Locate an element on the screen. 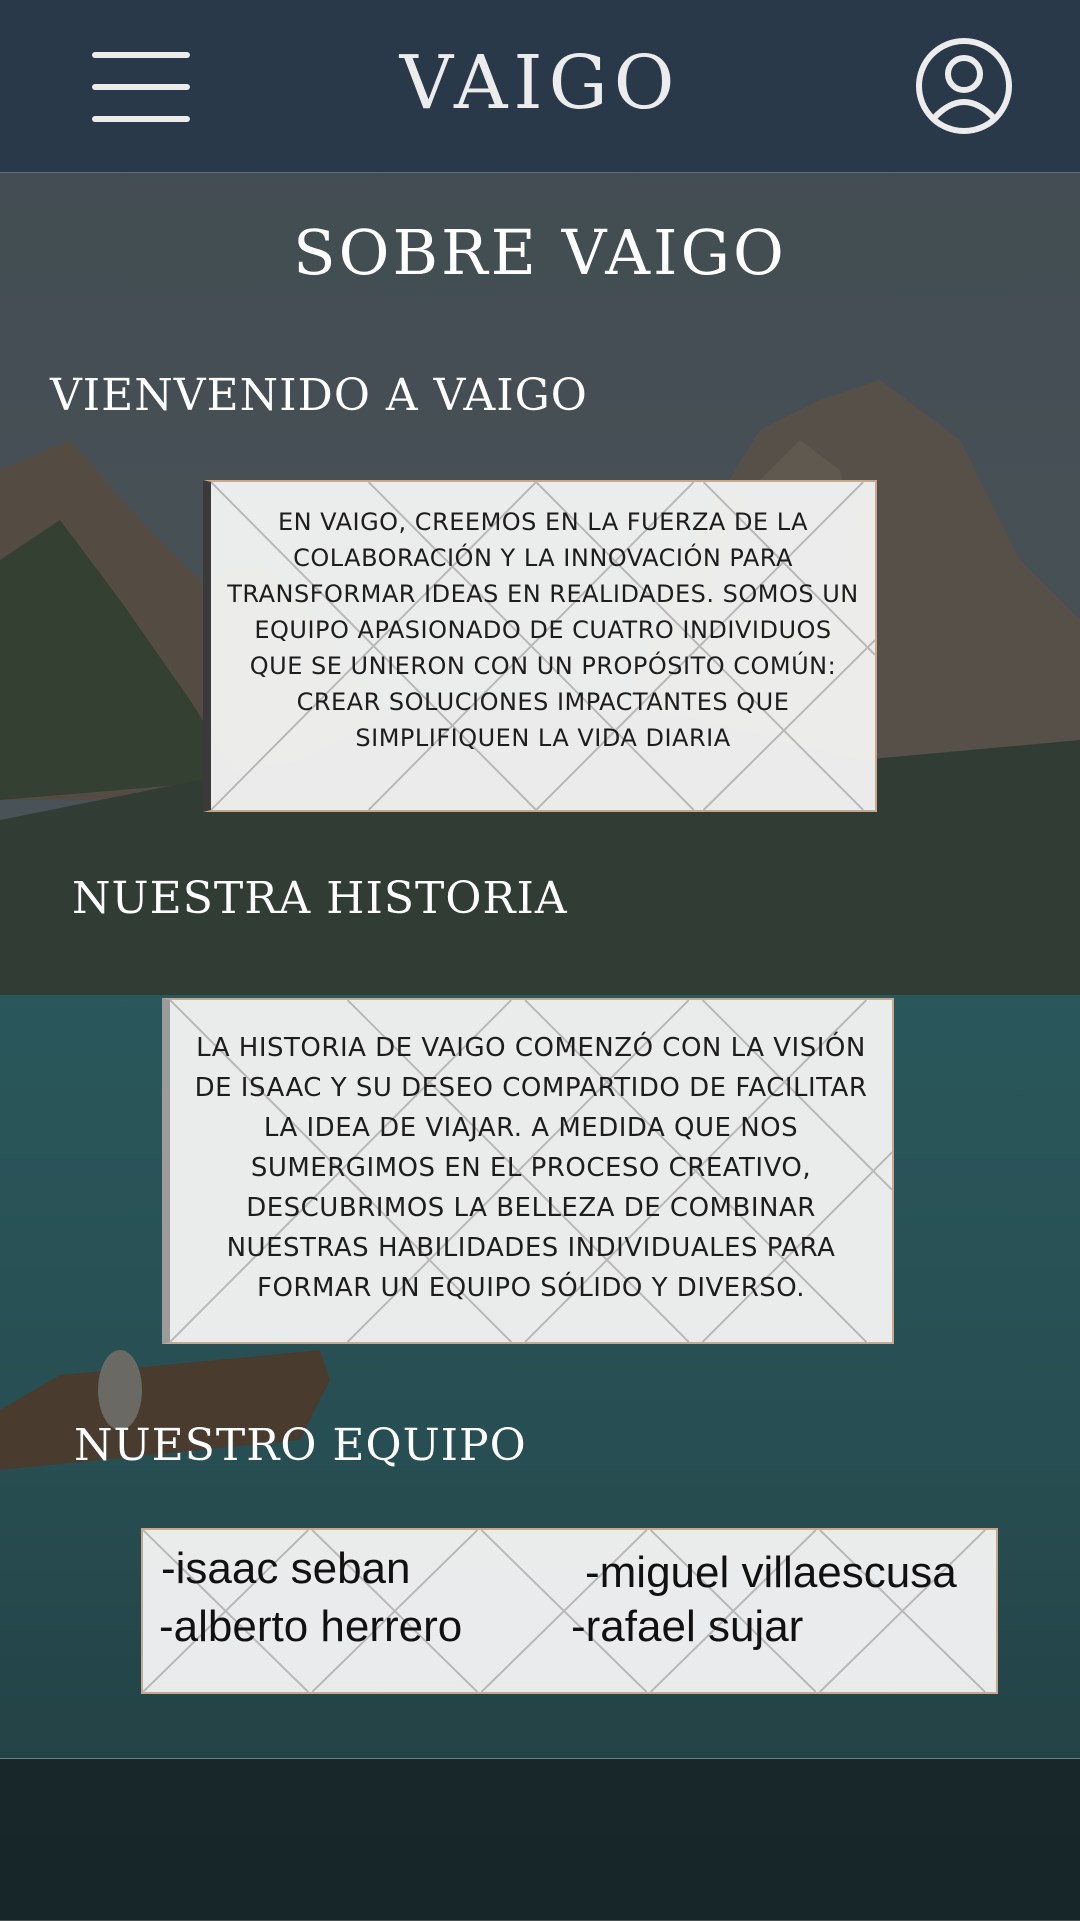 The width and height of the screenshot is (1080, 1921). team-member-name: -isaac seban is located at coordinates (286, 1568).